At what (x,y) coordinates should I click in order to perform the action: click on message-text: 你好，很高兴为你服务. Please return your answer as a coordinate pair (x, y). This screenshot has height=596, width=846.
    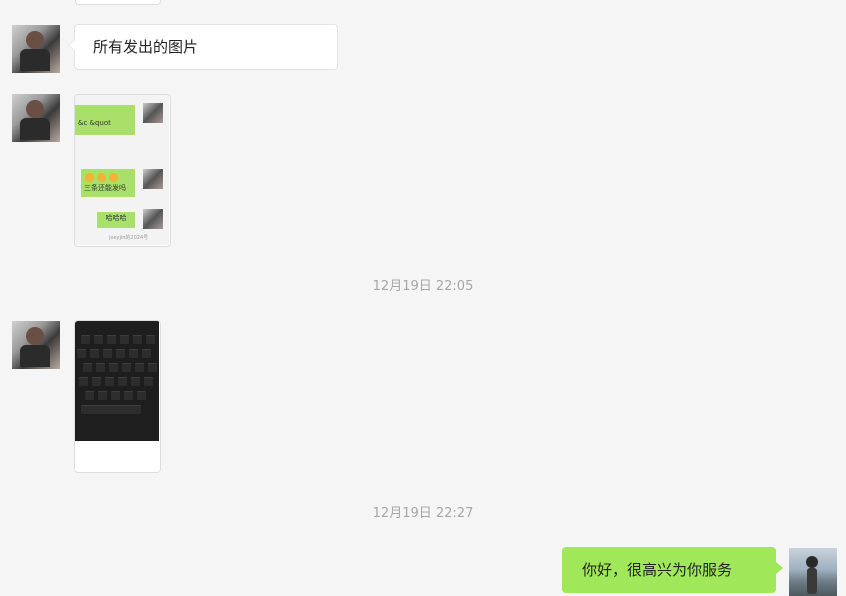
    Looking at the image, I should click on (657, 570).